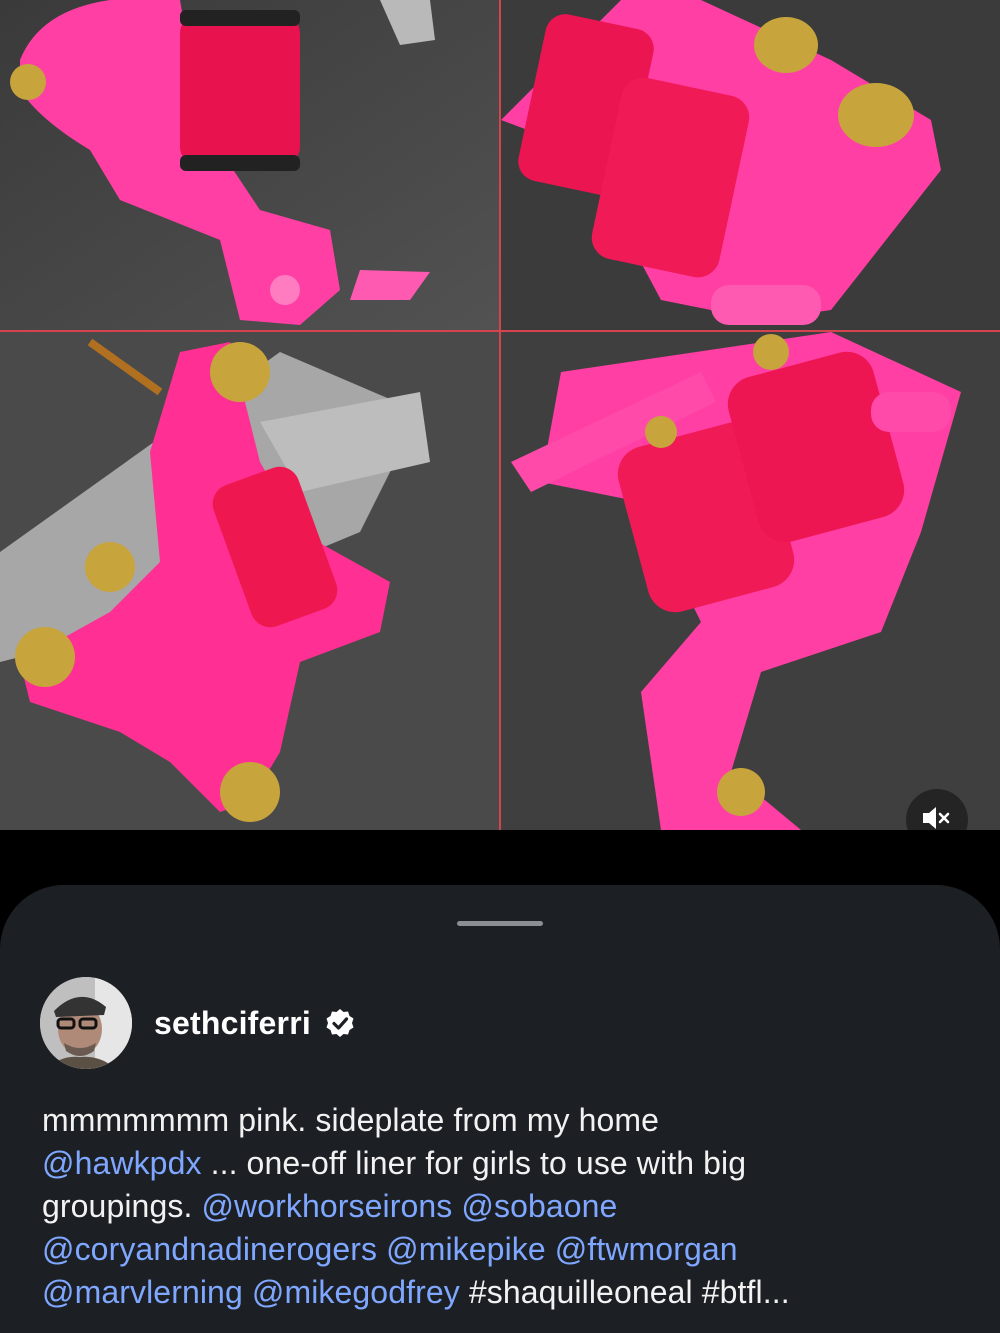 This screenshot has width=1000, height=1333. I want to click on mention-link: @ftwmorgan, so click(646, 1249).